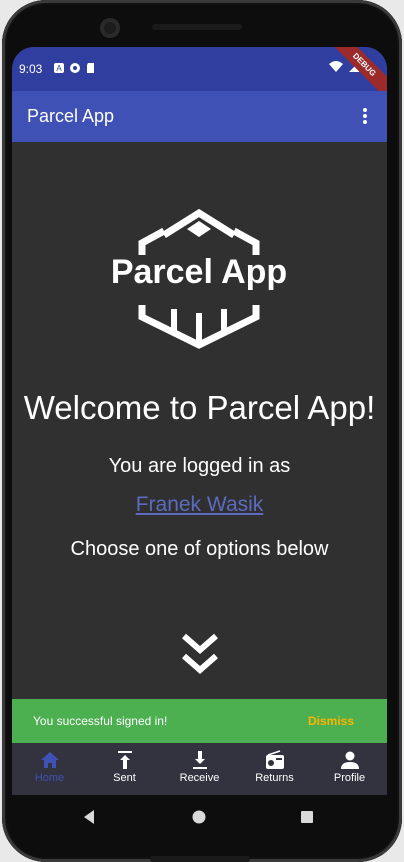 The height and width of the screenshot is (862, 404). Describe the element at coordinates (124, 778) in the screenshot. I see `nav-label-sent: Sent` at that location.